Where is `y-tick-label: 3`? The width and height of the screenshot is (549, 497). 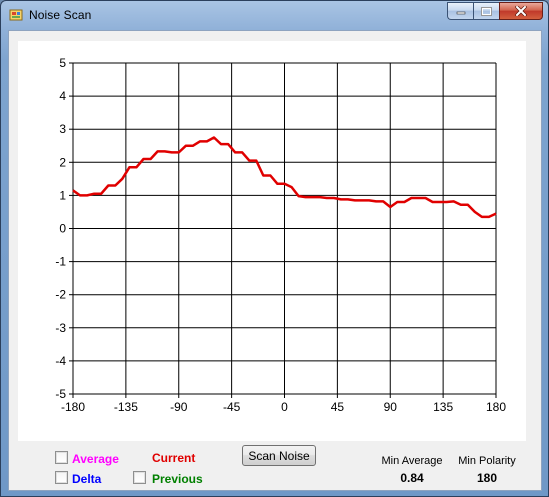
y-tick-label: 3 is located at coordinates (62, 129).